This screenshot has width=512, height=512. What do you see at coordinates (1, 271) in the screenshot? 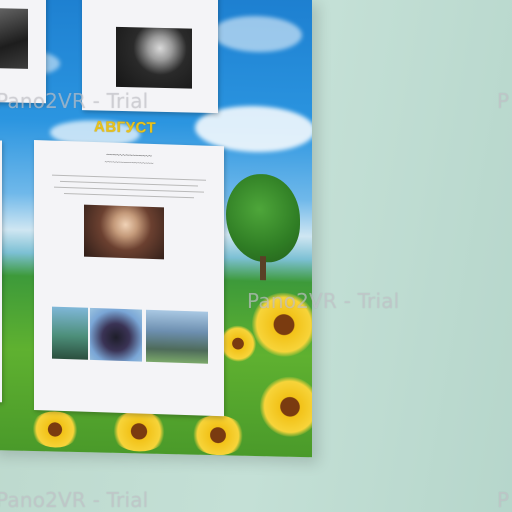
I see `portrait-sheet-left-edge` at bounding box center [1, 271].